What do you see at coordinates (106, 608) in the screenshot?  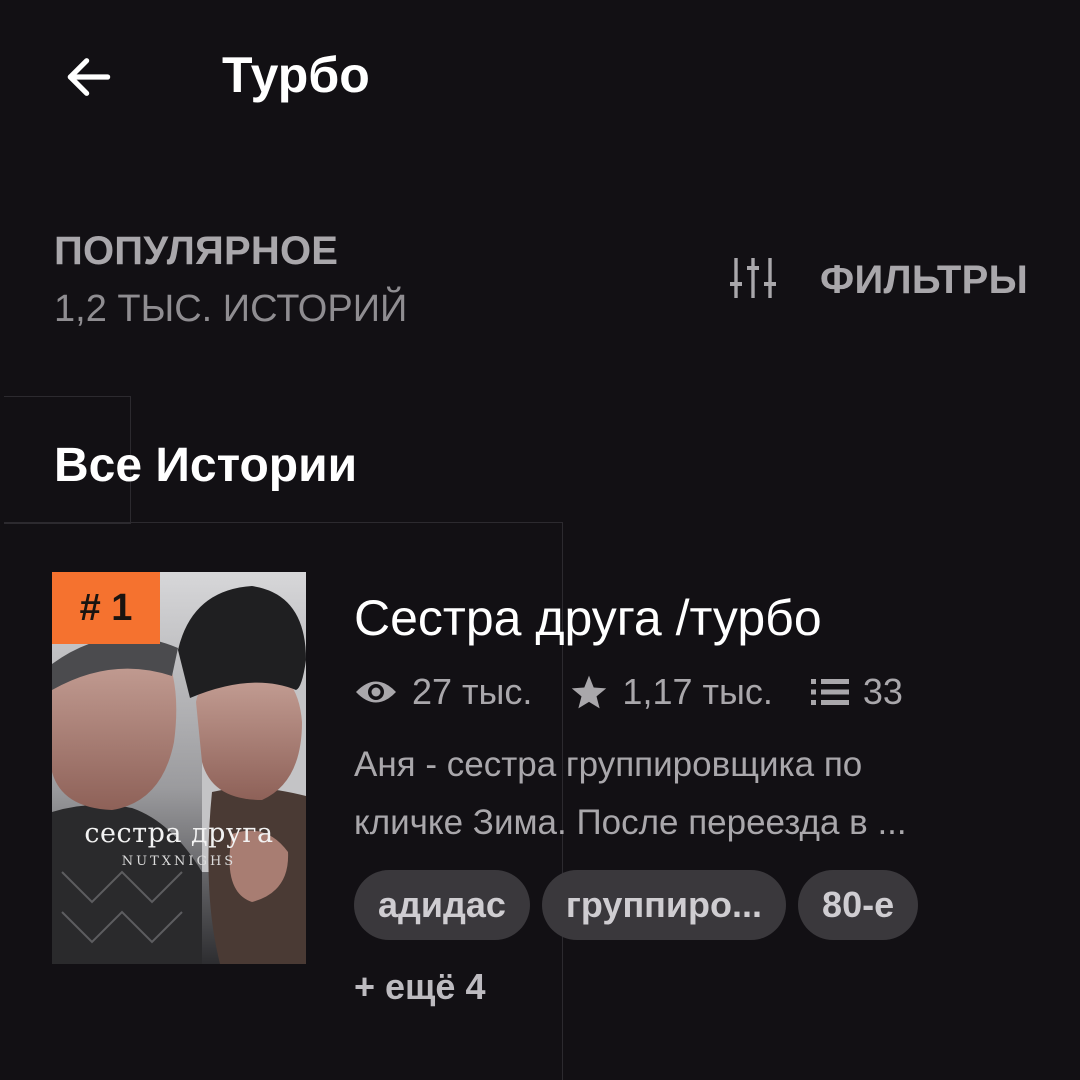 I see `rank-badge: # 1` at bounding box center [106, 608].